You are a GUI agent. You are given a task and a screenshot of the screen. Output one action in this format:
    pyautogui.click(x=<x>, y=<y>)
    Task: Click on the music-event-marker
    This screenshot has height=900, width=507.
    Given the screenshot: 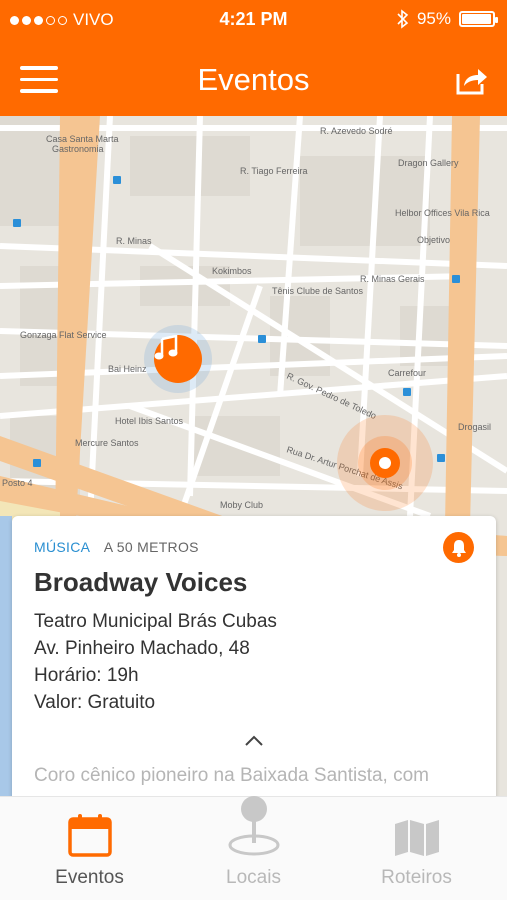 What is the action you would take?
    pyautogui.click(x=178, y=359)
    